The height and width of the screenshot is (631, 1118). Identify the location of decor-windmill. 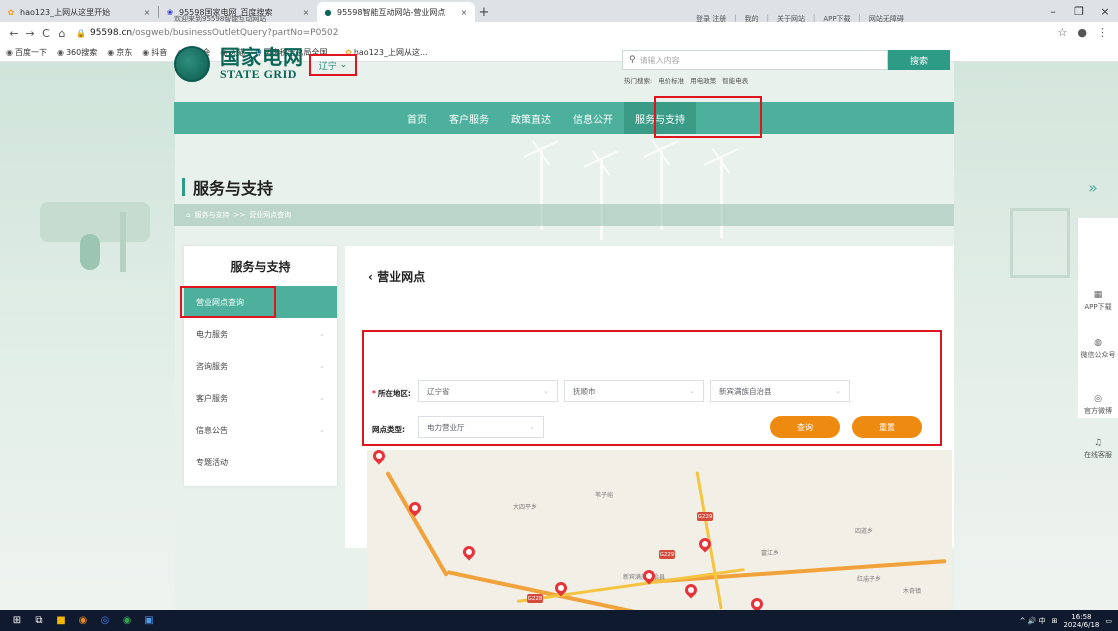
(601, 200).